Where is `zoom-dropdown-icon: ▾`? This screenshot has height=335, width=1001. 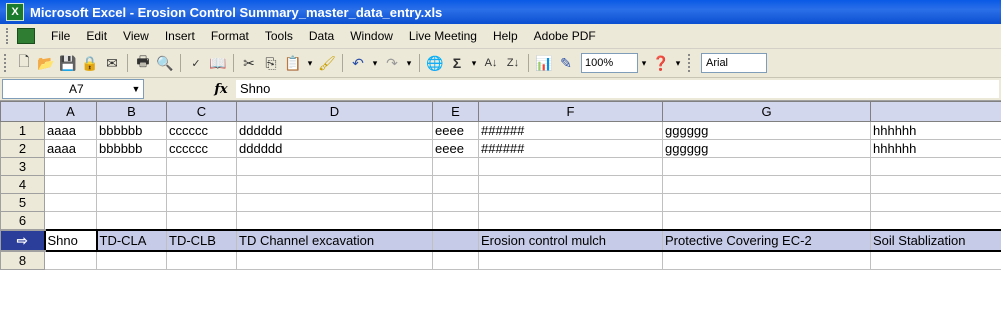 zoom-dropdown-icon: ▾ is located at coordinates (644, 63).